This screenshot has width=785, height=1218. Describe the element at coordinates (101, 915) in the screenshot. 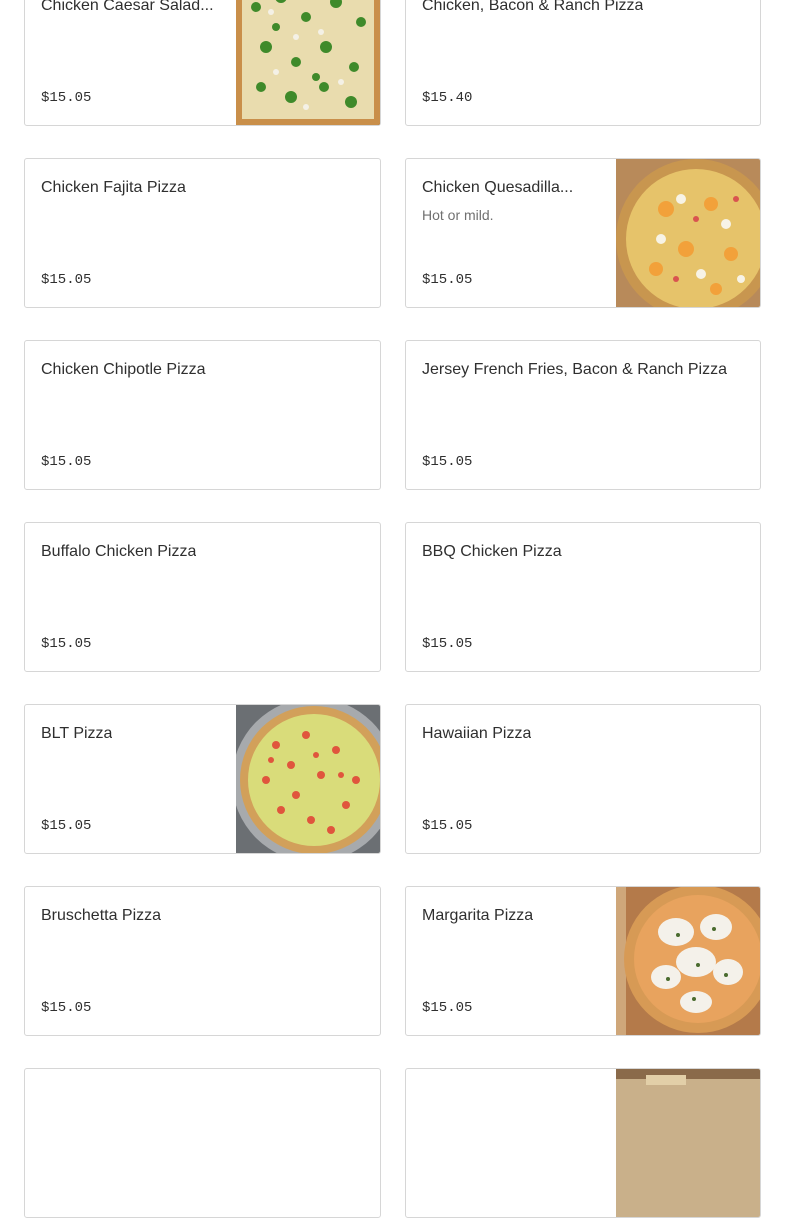

I see `item-name: Bruschetta Pizza` at that location.